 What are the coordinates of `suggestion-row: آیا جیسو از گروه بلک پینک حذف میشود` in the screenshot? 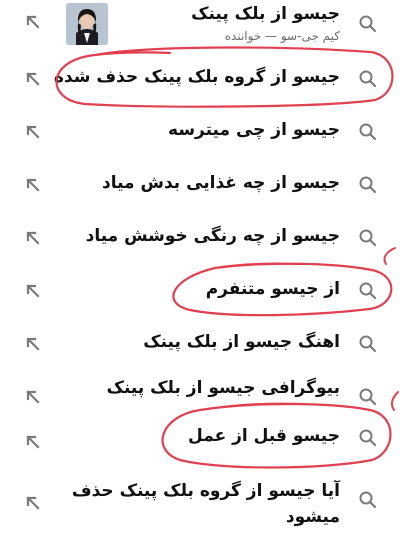 It's located at (200, 515).